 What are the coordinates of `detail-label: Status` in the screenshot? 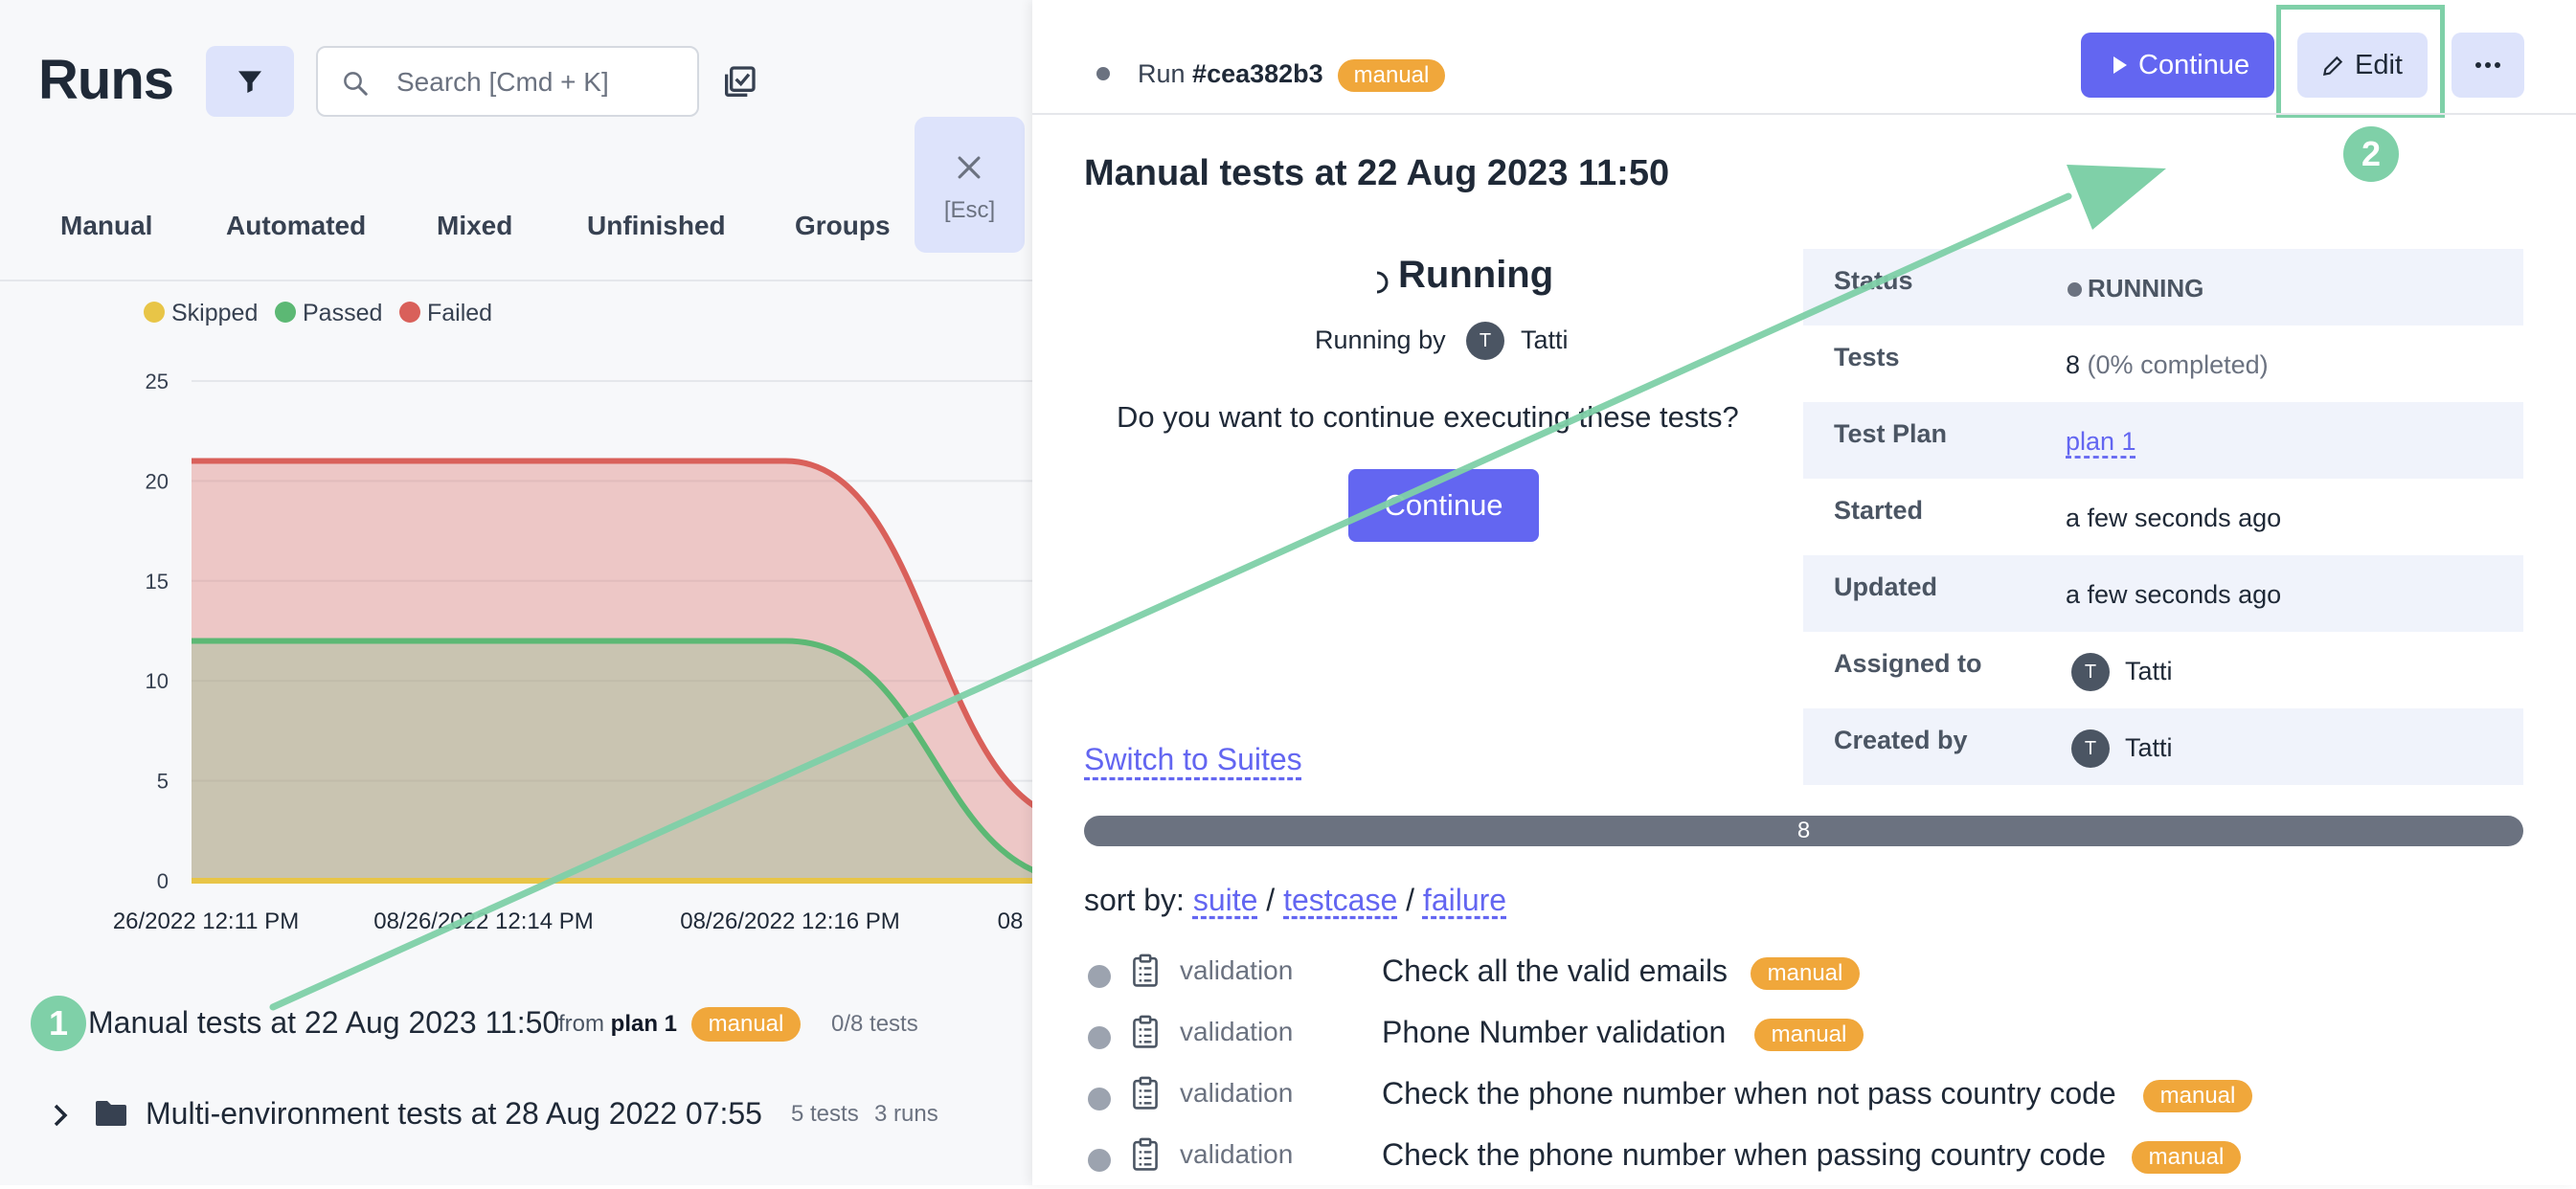 It's located at (1873, 280).